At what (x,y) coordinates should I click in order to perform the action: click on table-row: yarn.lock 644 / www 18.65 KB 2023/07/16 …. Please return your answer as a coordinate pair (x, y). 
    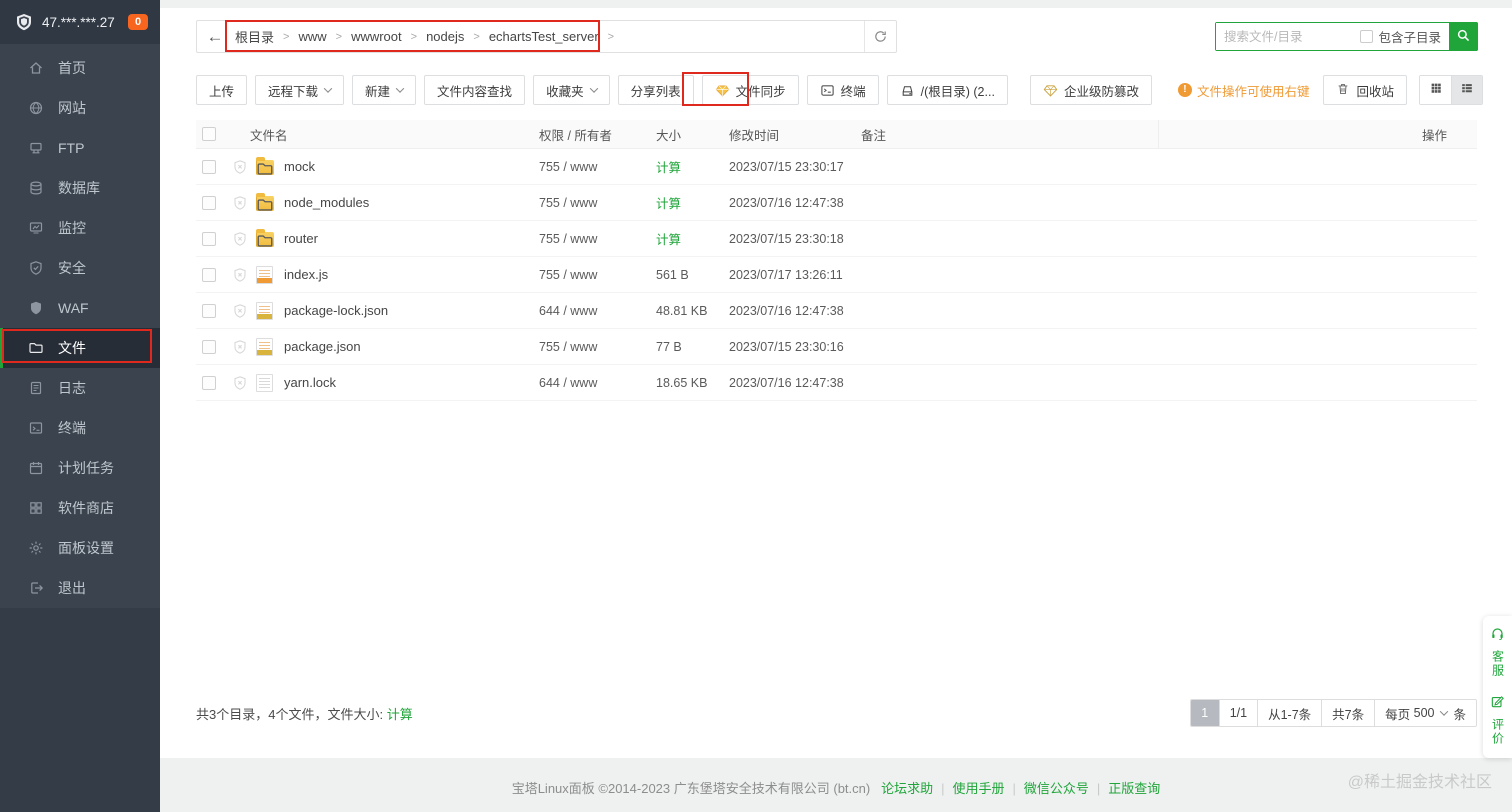
    Looking at the image, I should click on (836, 383).